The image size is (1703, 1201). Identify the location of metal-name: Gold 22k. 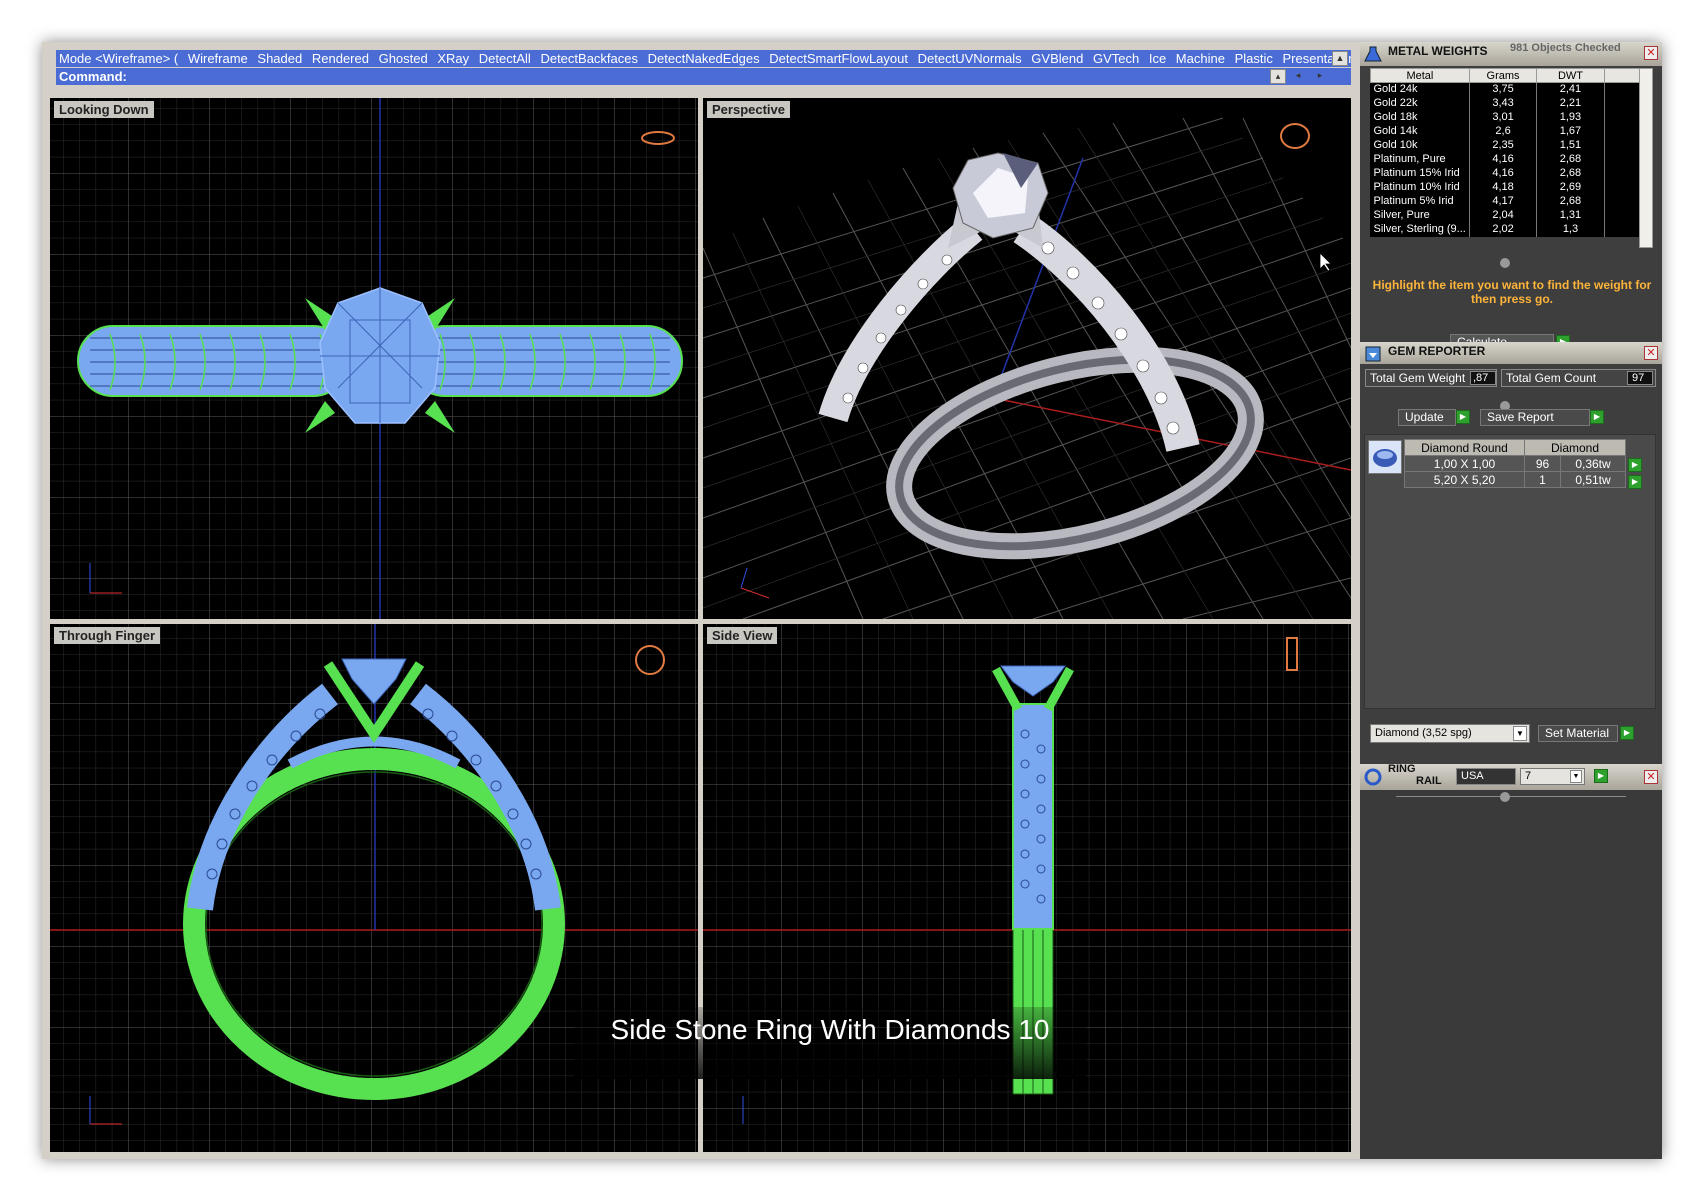
(1420, 103).